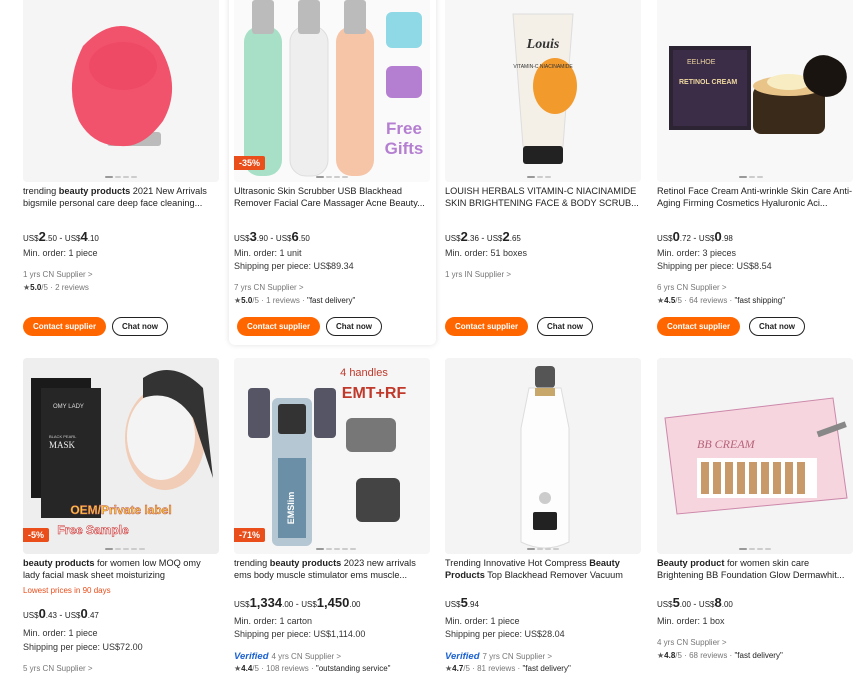  What do you see at coordinates (83, 647) in the screenshot?
I see `shipping-cost: Shipping per piece: US$72.00` at bounding box center [83, 647].